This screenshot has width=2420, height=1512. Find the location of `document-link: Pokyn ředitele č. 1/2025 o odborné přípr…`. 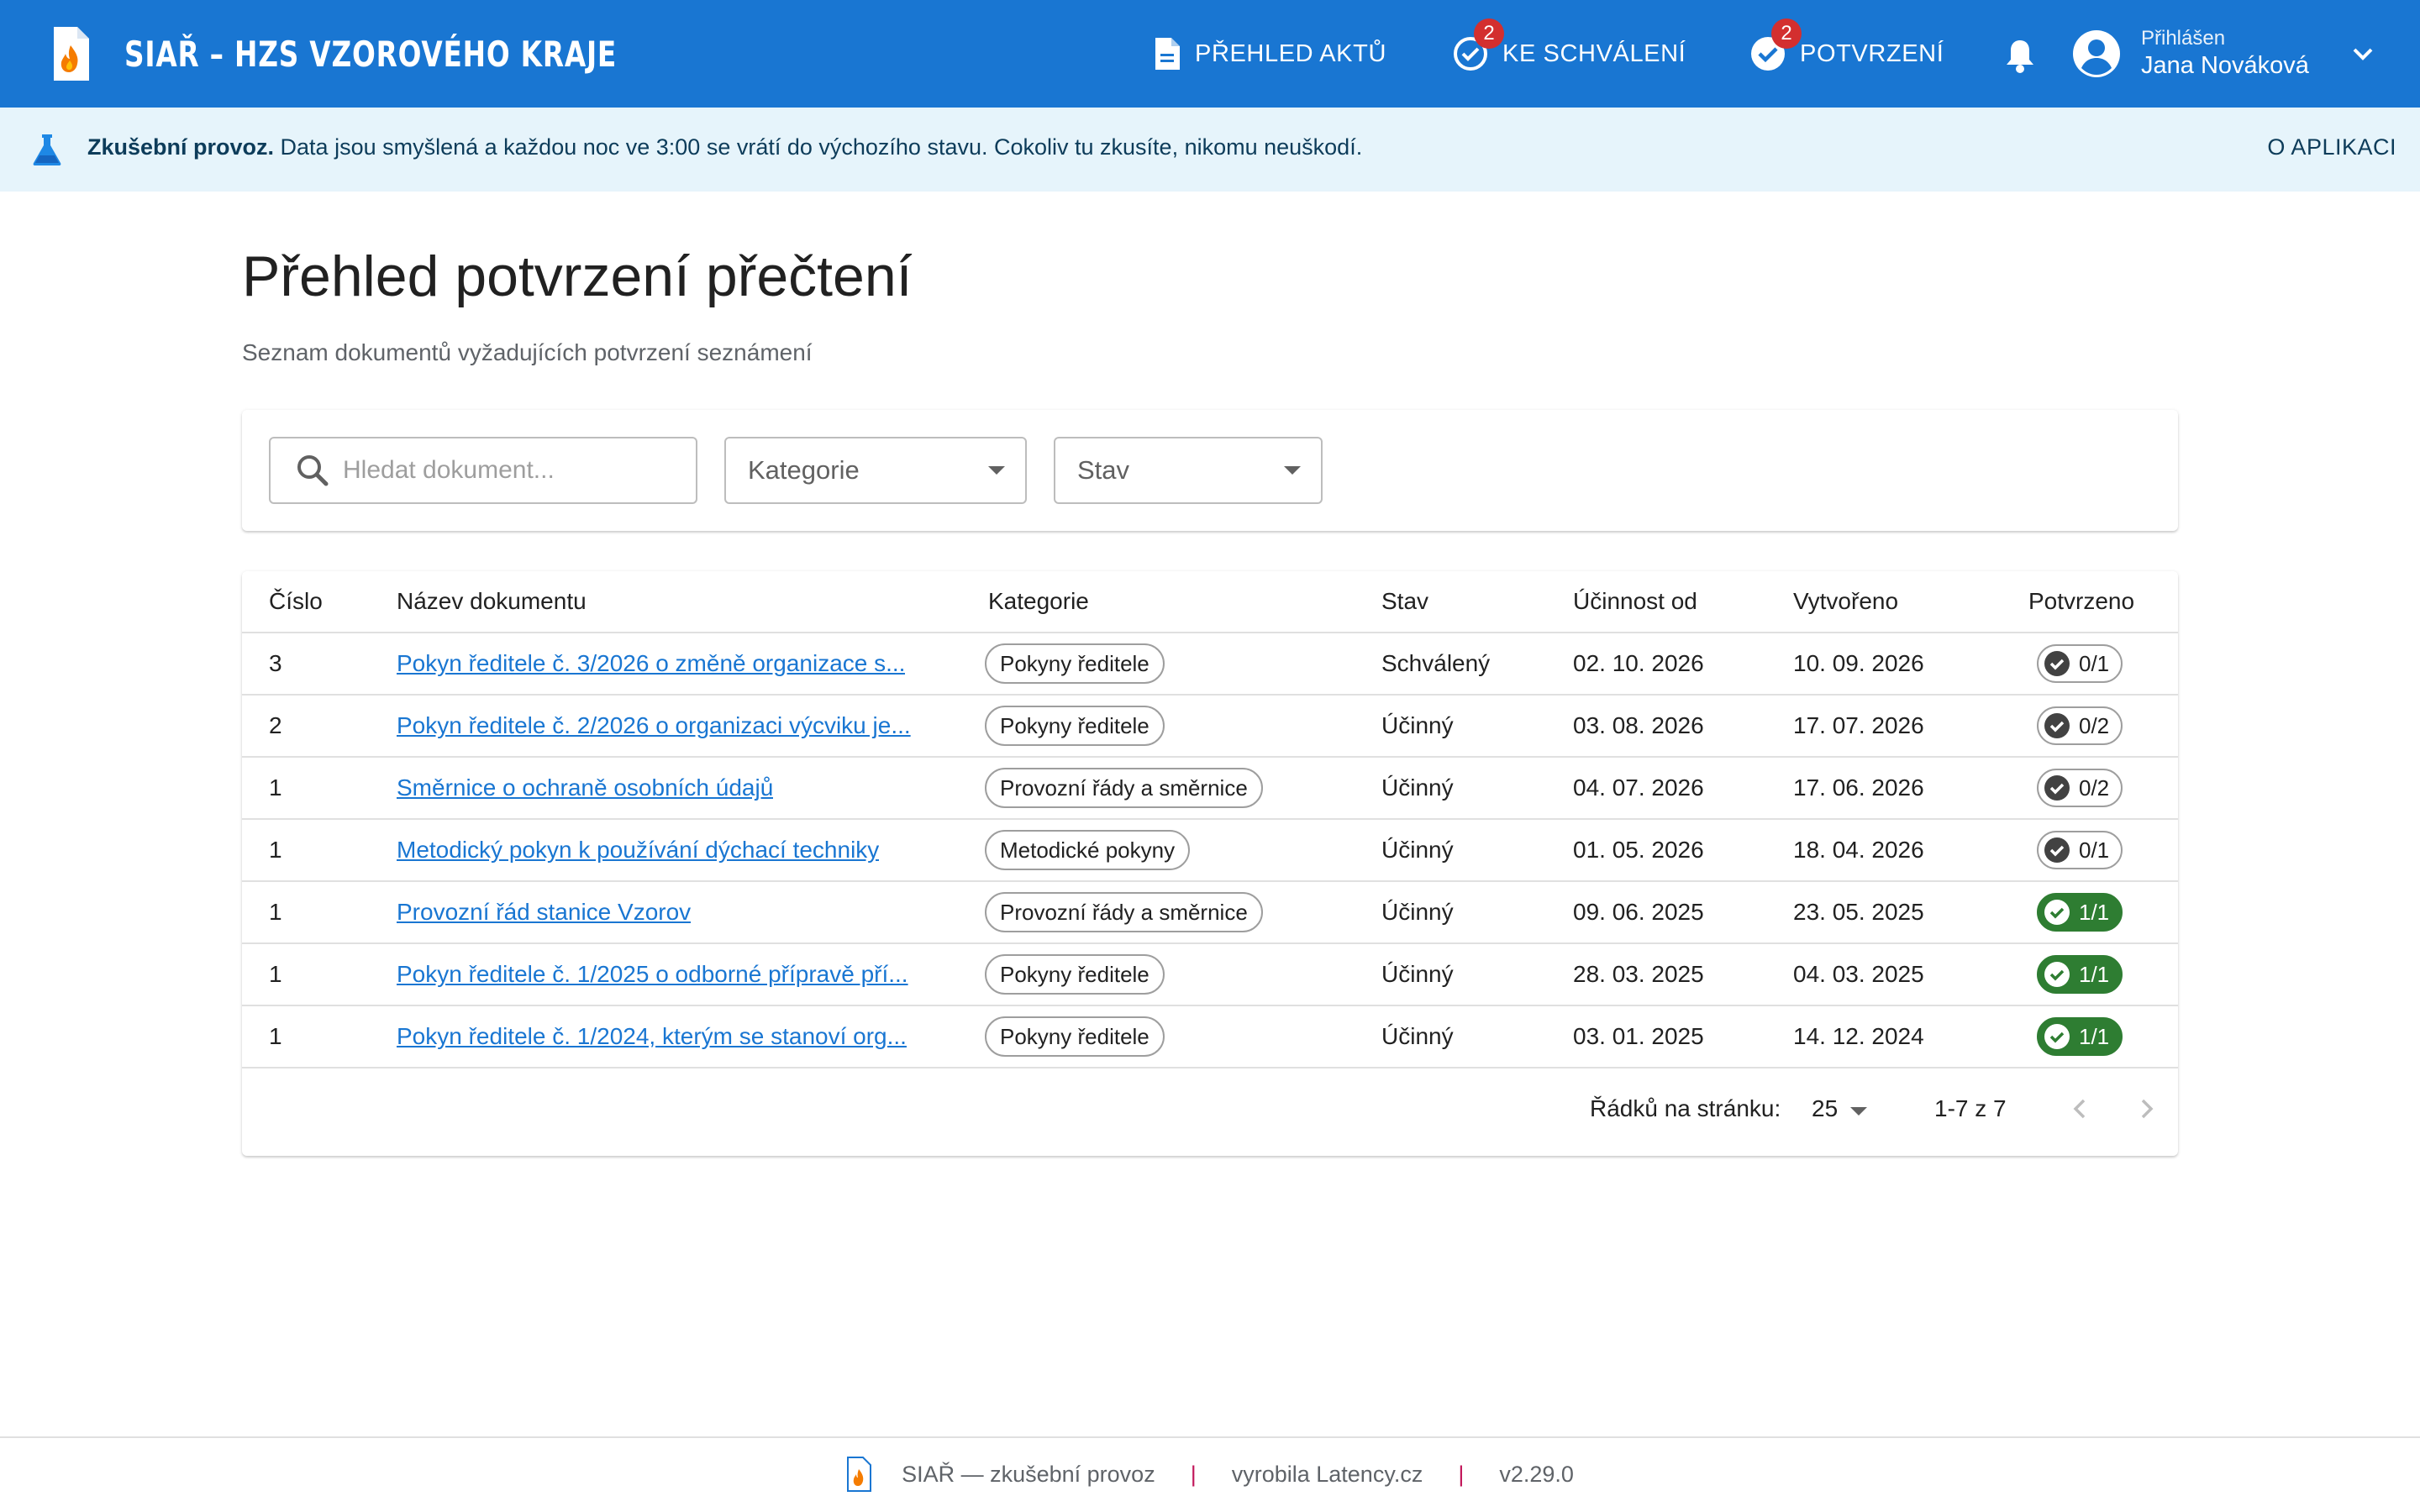

document-link: Pokyn ředitele č. 1/2025 o odborné přípr… is located at coordinates (652, 974).